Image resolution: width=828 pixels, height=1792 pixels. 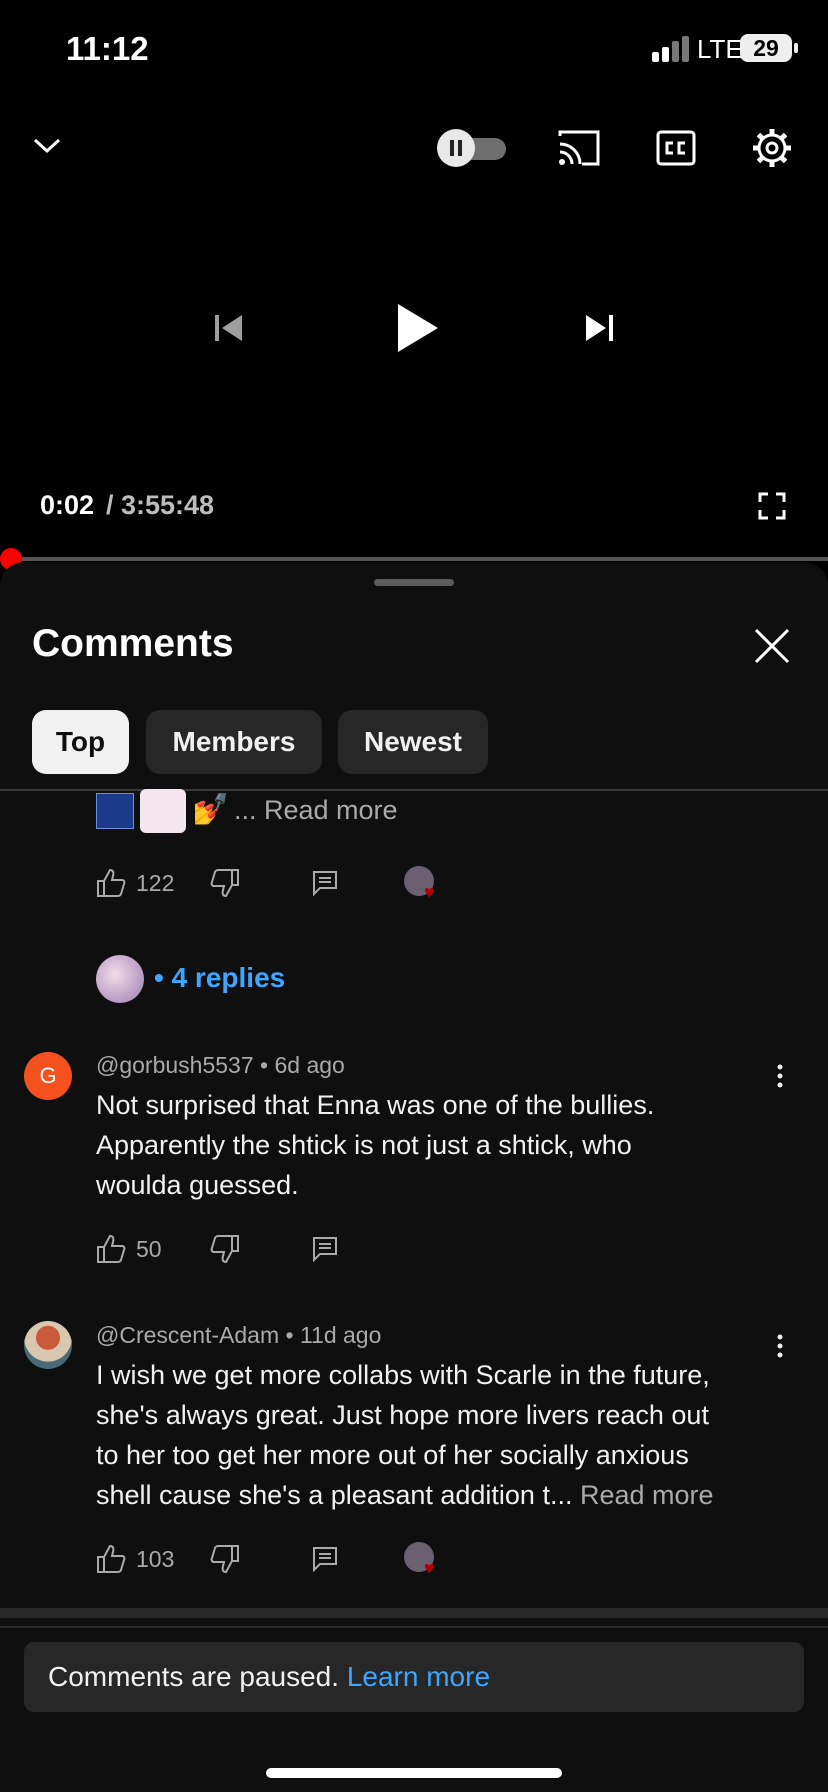 What do you see at coordinates (414, 559) in the screenshot?
I see `progress-bar` at bounding box center [414, 559].